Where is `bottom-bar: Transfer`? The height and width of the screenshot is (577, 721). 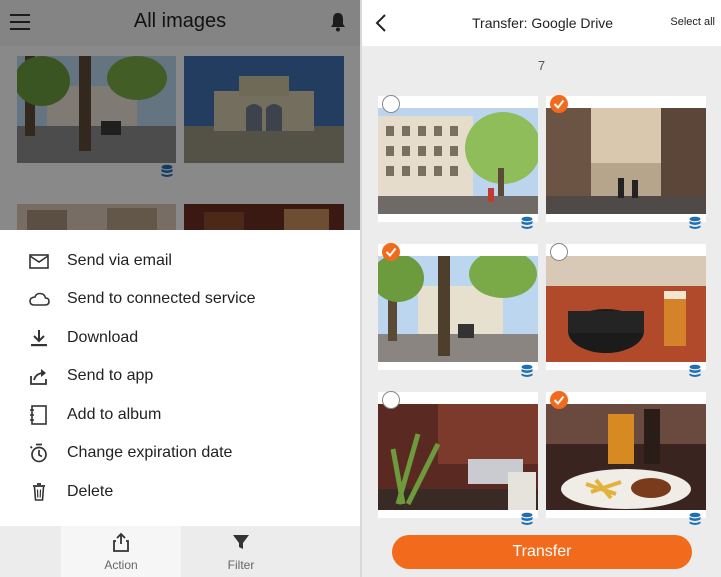 bottom-bar: Transfer is located at coordinates (541, 551).